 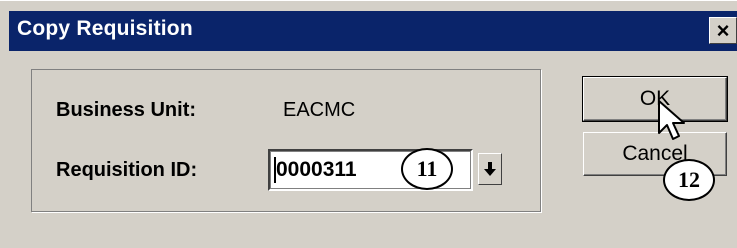 What do you see at coordinates (319, 110) in the screenshot?
I see `business-unit-value: EACMC` at bounding box center [319, 110].